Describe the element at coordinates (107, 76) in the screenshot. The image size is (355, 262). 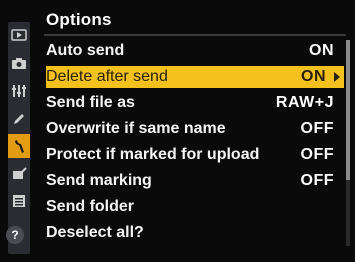
I see `menu-item-label: Delete after send` at that location.